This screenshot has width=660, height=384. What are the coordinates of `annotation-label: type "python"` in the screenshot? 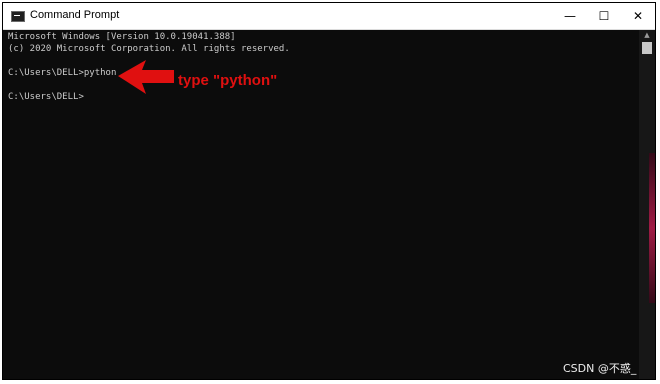 It's located at (228, 80).